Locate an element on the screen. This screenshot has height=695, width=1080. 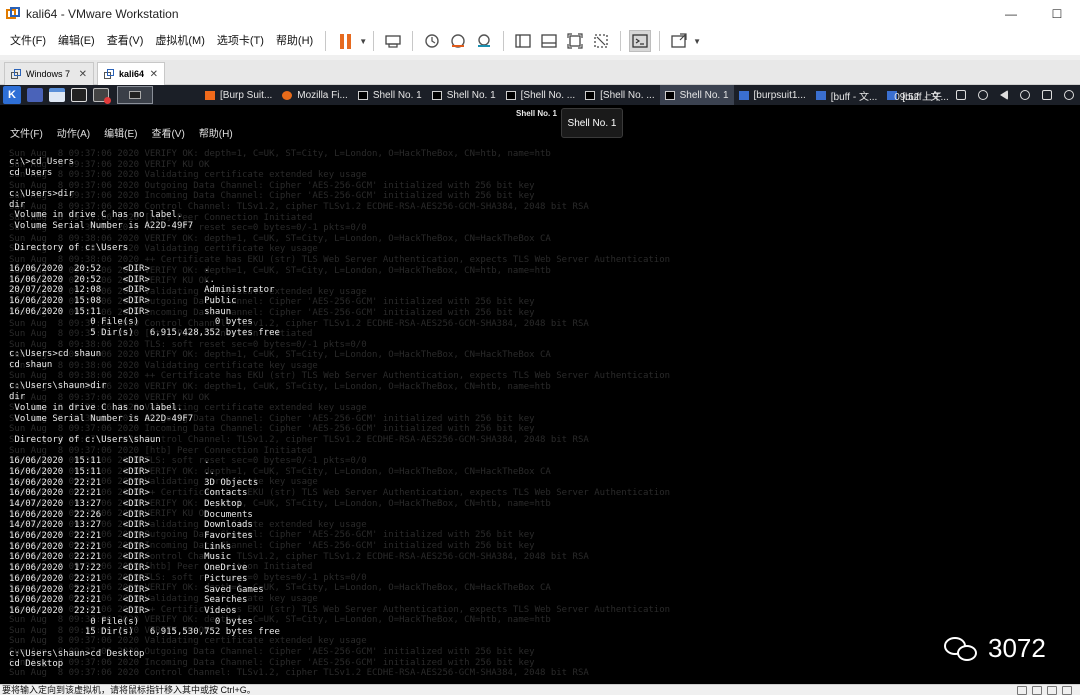
terminal-line: Volume Serial Number is A22D-49F7 is located at coordinates (101, 226).